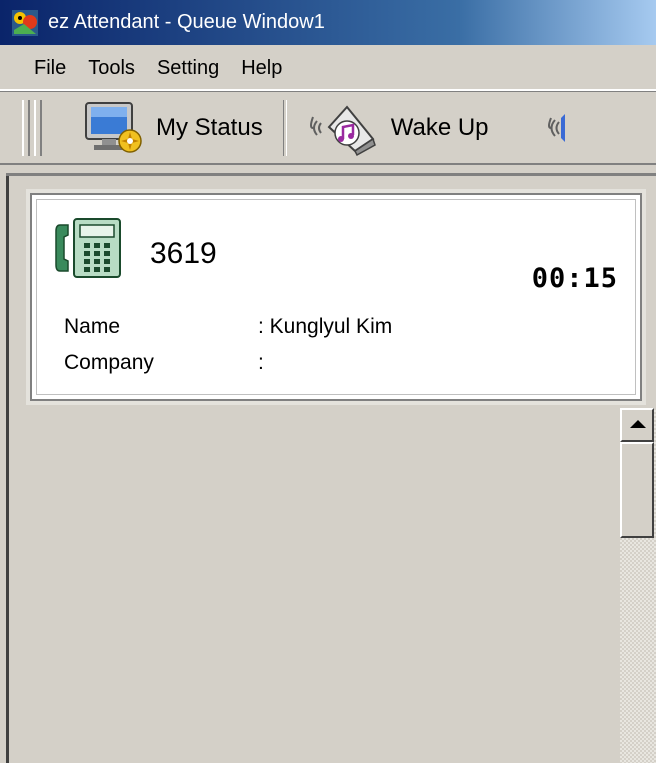 This screenshot has width=656, height=763. Describe the element at coordinates (38, 127) in the screenshot. I see `toolbar-grip-secondary` at that location.